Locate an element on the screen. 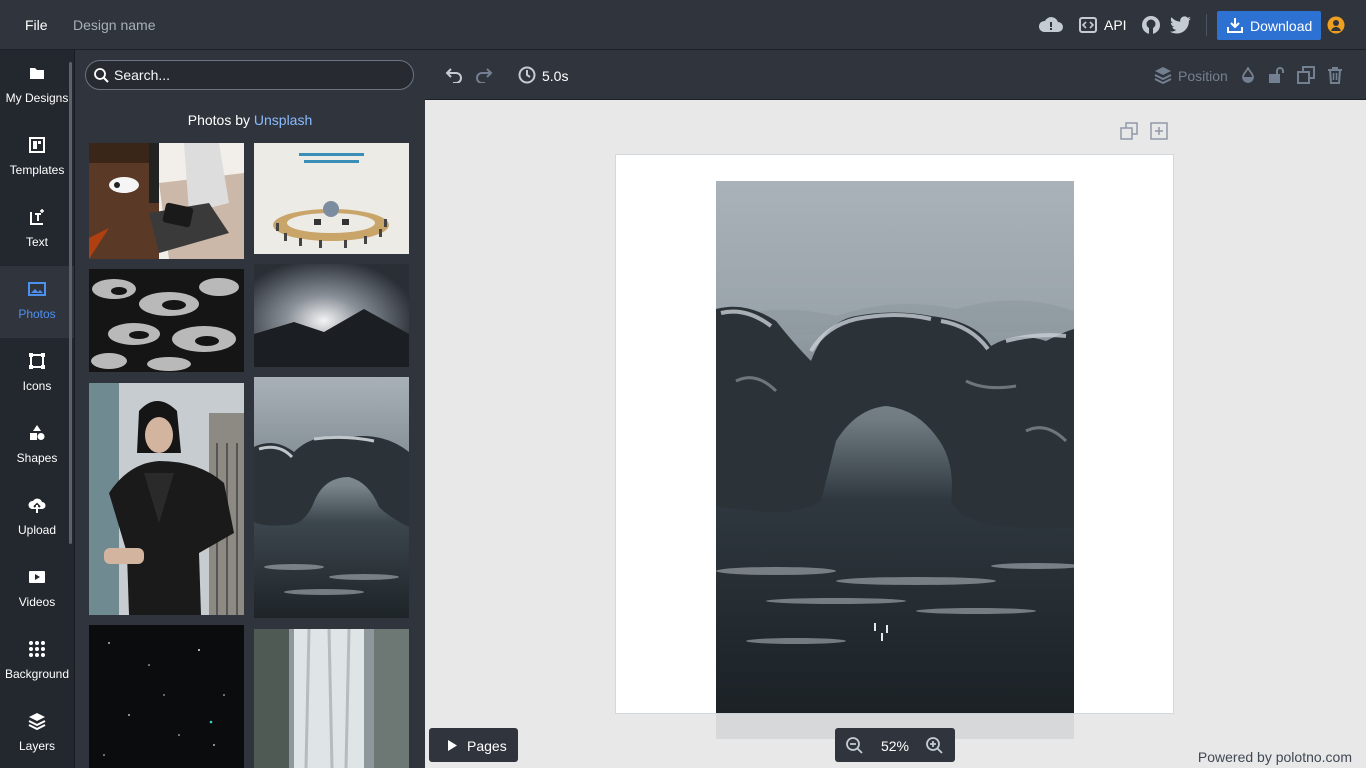 This screenshot has width=1366, height=768. sidebar-item-label: My Designs is located at coordinates (37, 98).